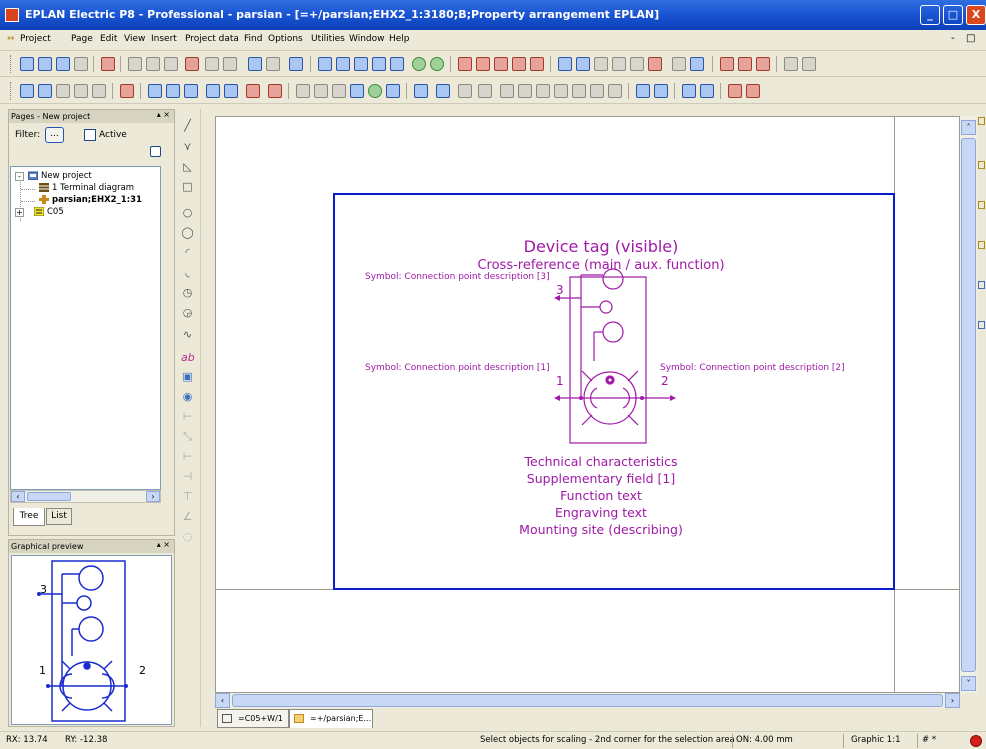 The width and height of the screenshot is (986, 749). Describe the element at coordinates (39, 212) in the screenshot. I see `tree-item-c05: + C05` at that location.